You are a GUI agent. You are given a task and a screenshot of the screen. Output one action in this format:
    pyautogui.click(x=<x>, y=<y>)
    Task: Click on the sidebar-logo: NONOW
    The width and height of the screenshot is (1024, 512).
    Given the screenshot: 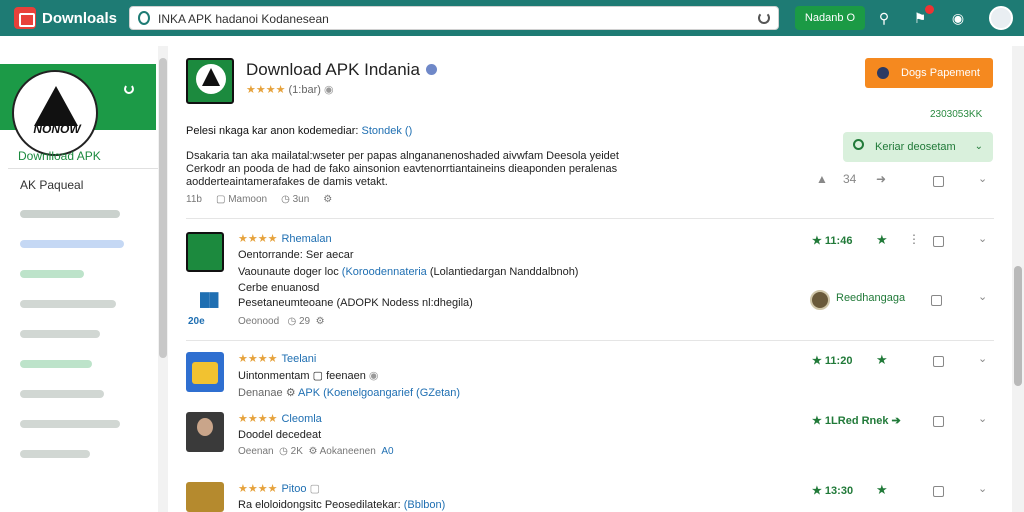 What is the action you would take?
    pyautogui.click(x=78, y=110)
    